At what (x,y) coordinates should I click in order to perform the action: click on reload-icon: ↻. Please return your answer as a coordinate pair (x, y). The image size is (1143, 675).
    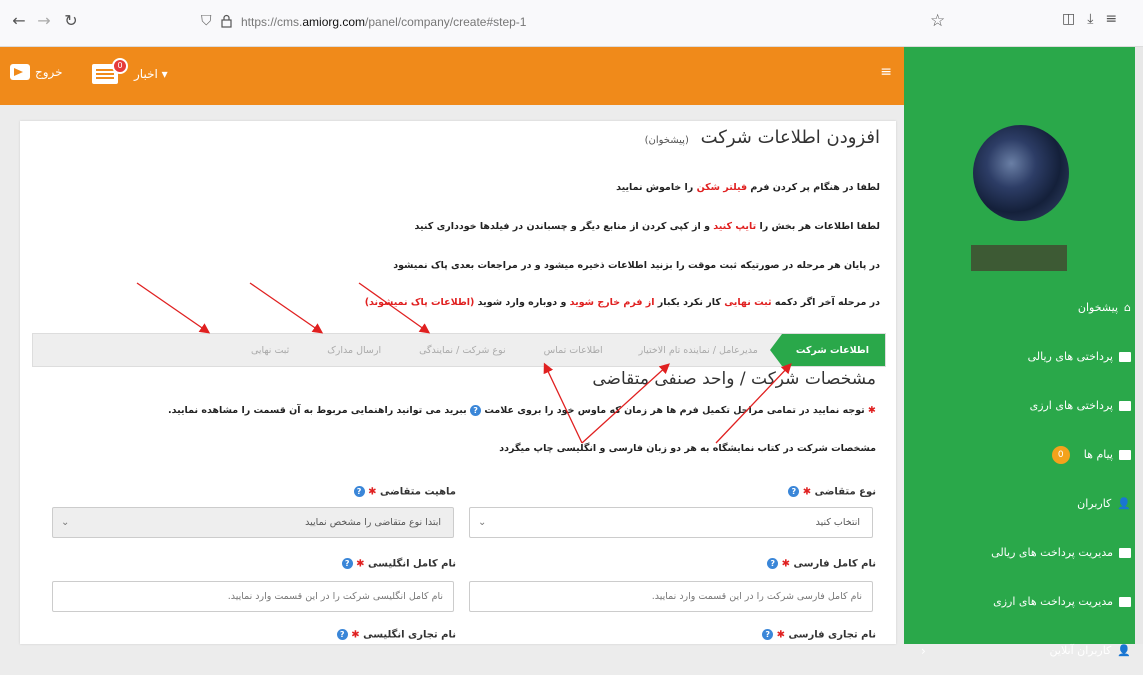
    Looking at the image, I should click on (71, 21).